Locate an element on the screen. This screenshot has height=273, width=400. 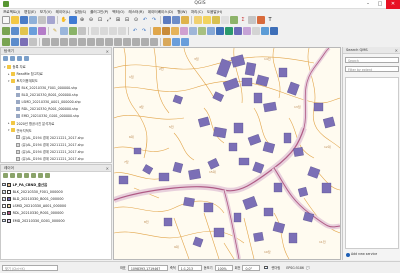
add-wms-layer-icon is located at coordinates (33, 31).